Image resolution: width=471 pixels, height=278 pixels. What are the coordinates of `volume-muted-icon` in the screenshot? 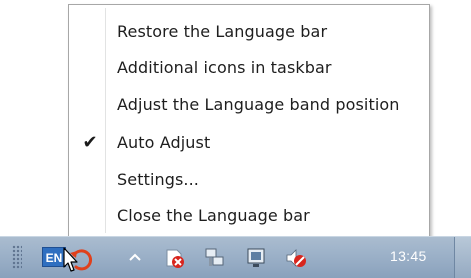 It's located at (296, 258).